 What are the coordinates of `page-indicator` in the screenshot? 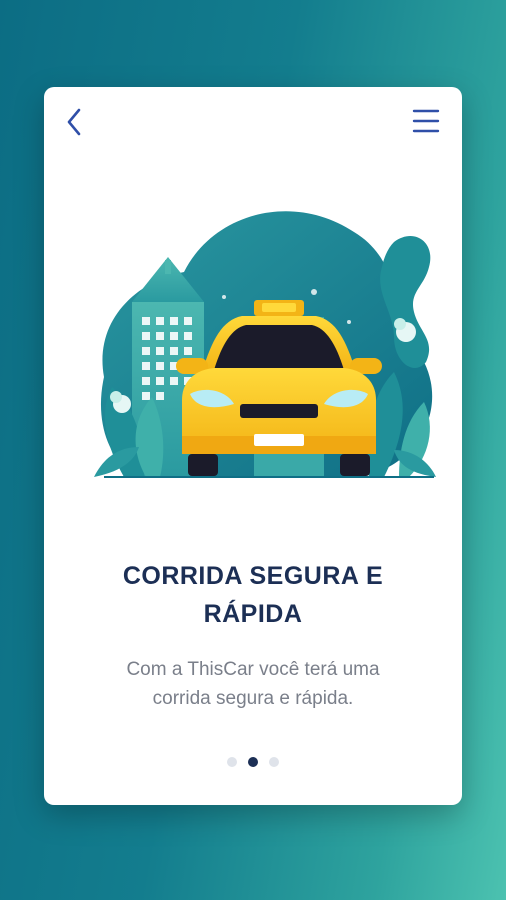 It's located at (253, 762).